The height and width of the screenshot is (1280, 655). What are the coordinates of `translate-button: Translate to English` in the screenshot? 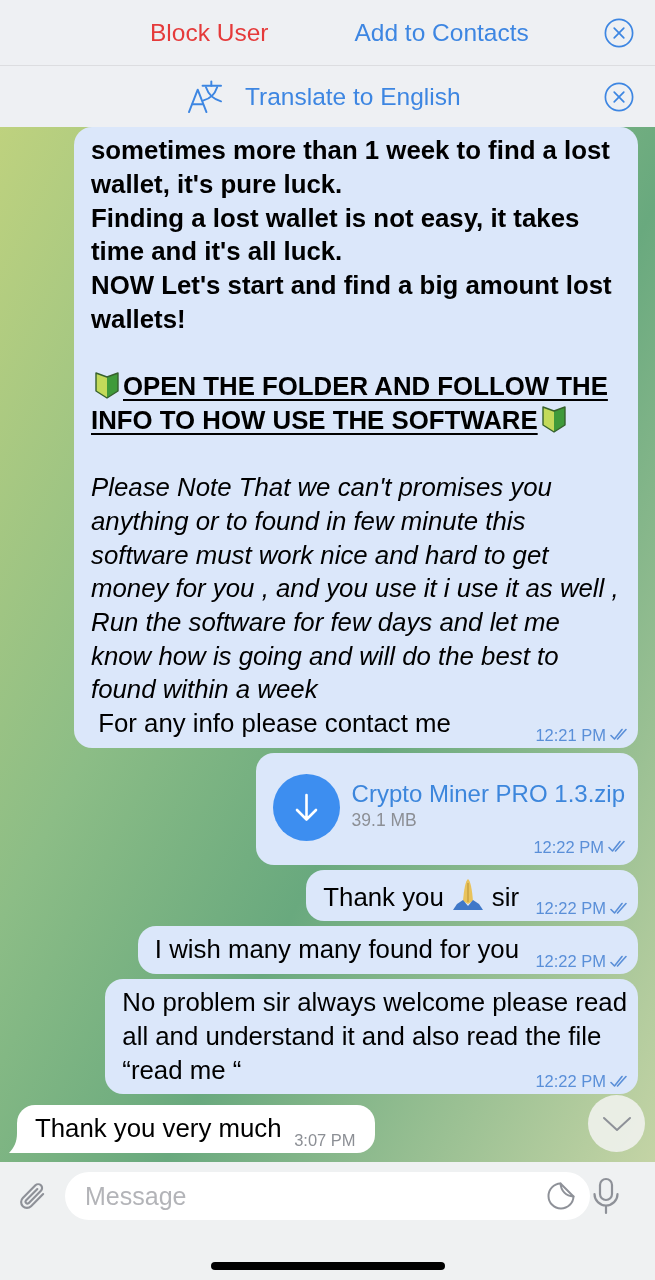 It's located at (353, 96).